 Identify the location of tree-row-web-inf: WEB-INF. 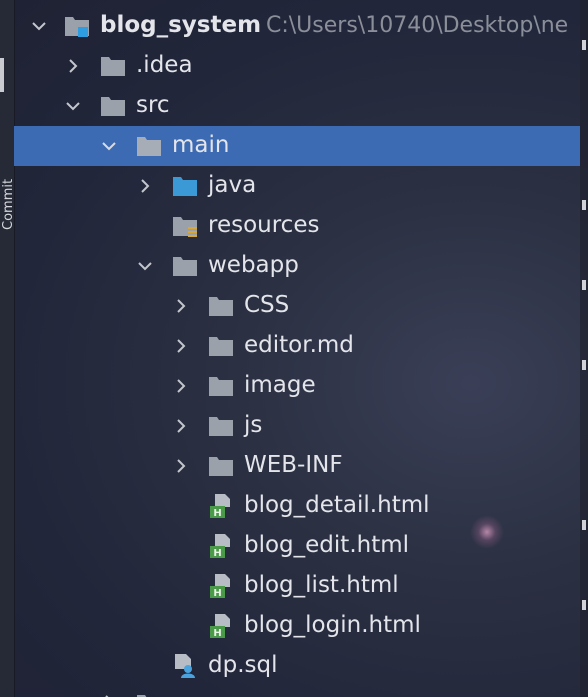
(297, 466).